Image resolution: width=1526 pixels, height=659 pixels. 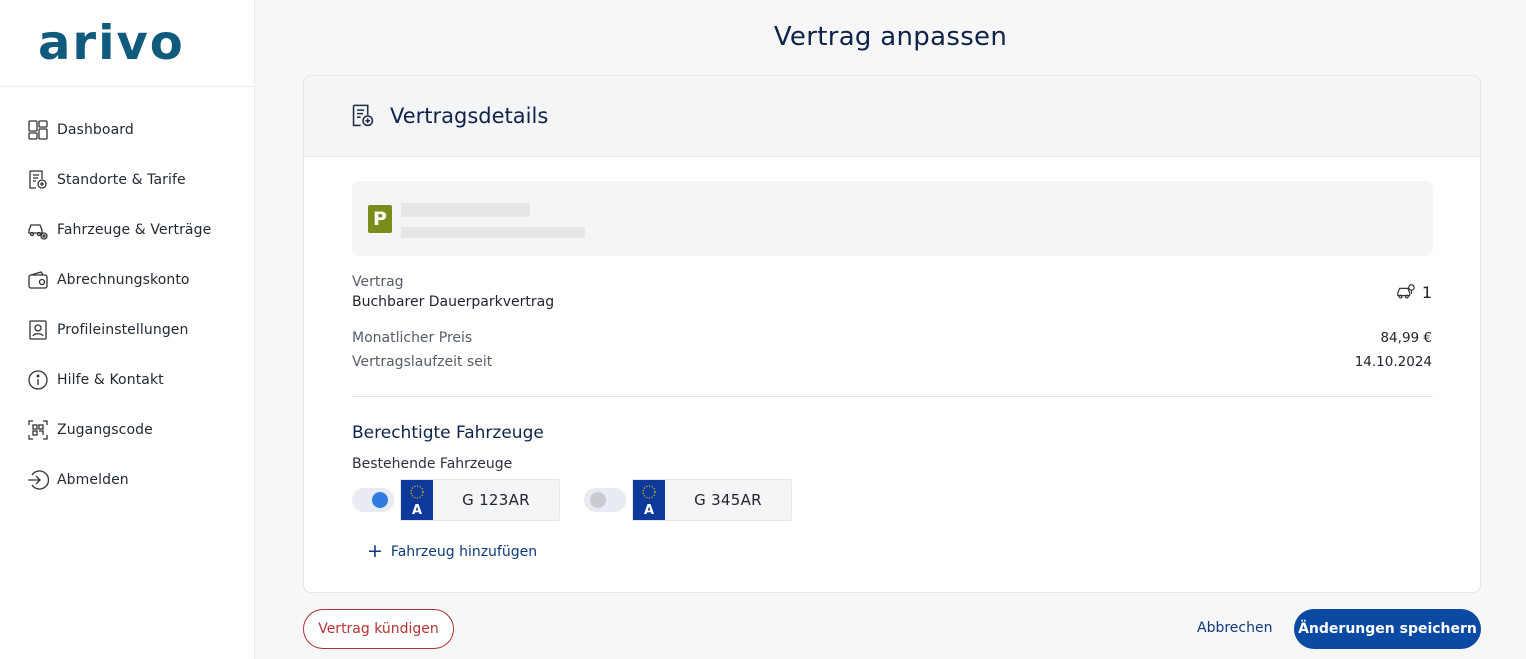 I want to click on sidebar-item-profile-settings: Profileinstellungen, so click(x=127, y=330).